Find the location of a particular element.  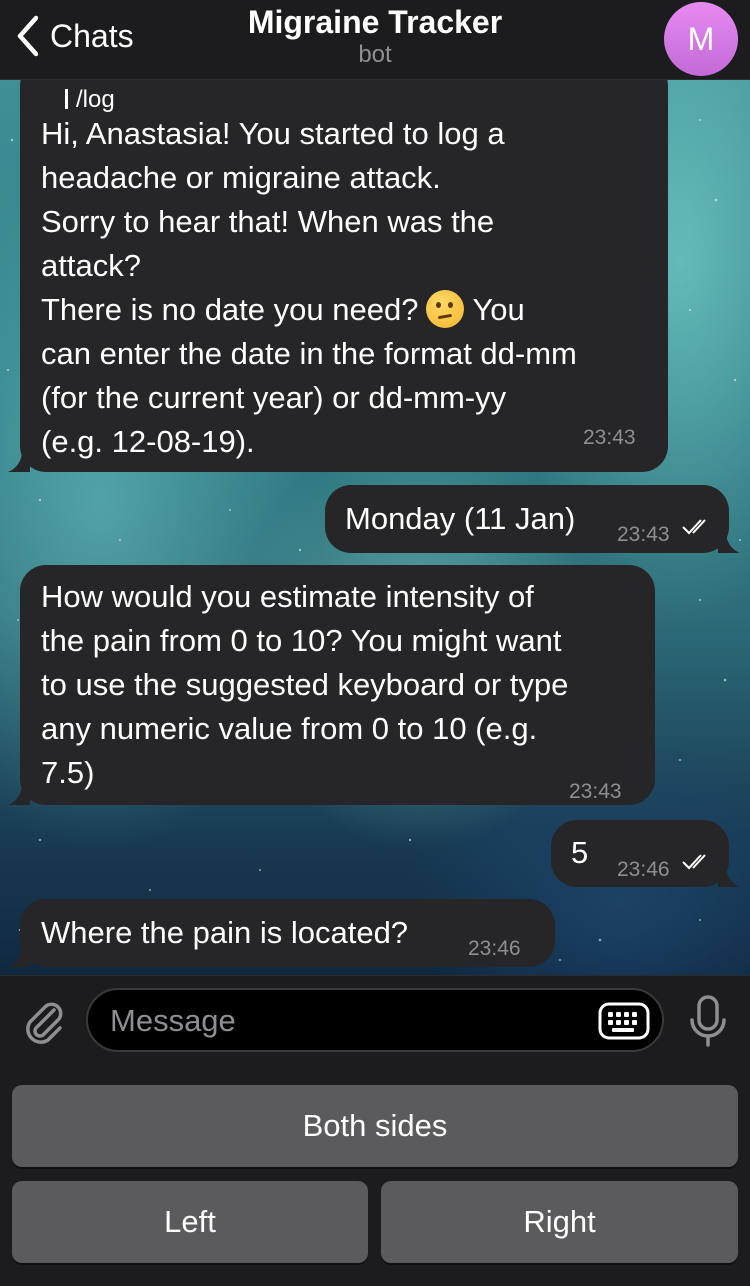

message-line: Sorry to hear that! When was the is located at coordinates (268, 221).